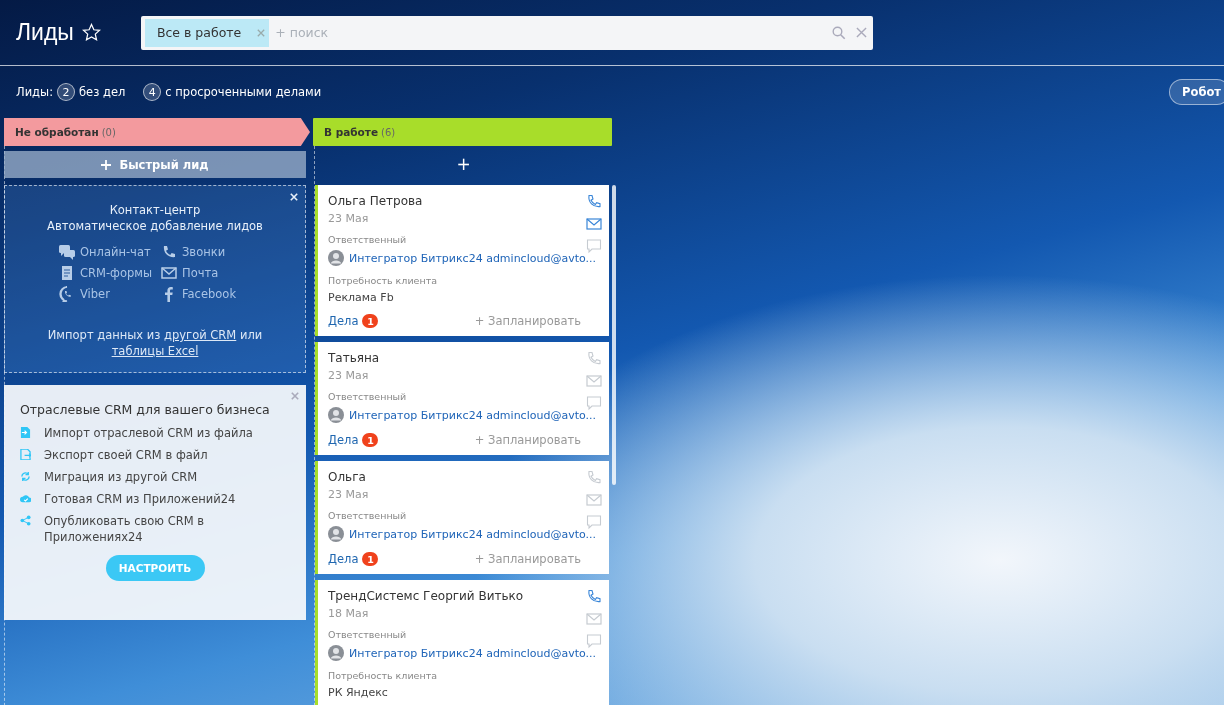 The image size is (1224, 705). I want to click on channel-link: Facebook, so click(206, 294).